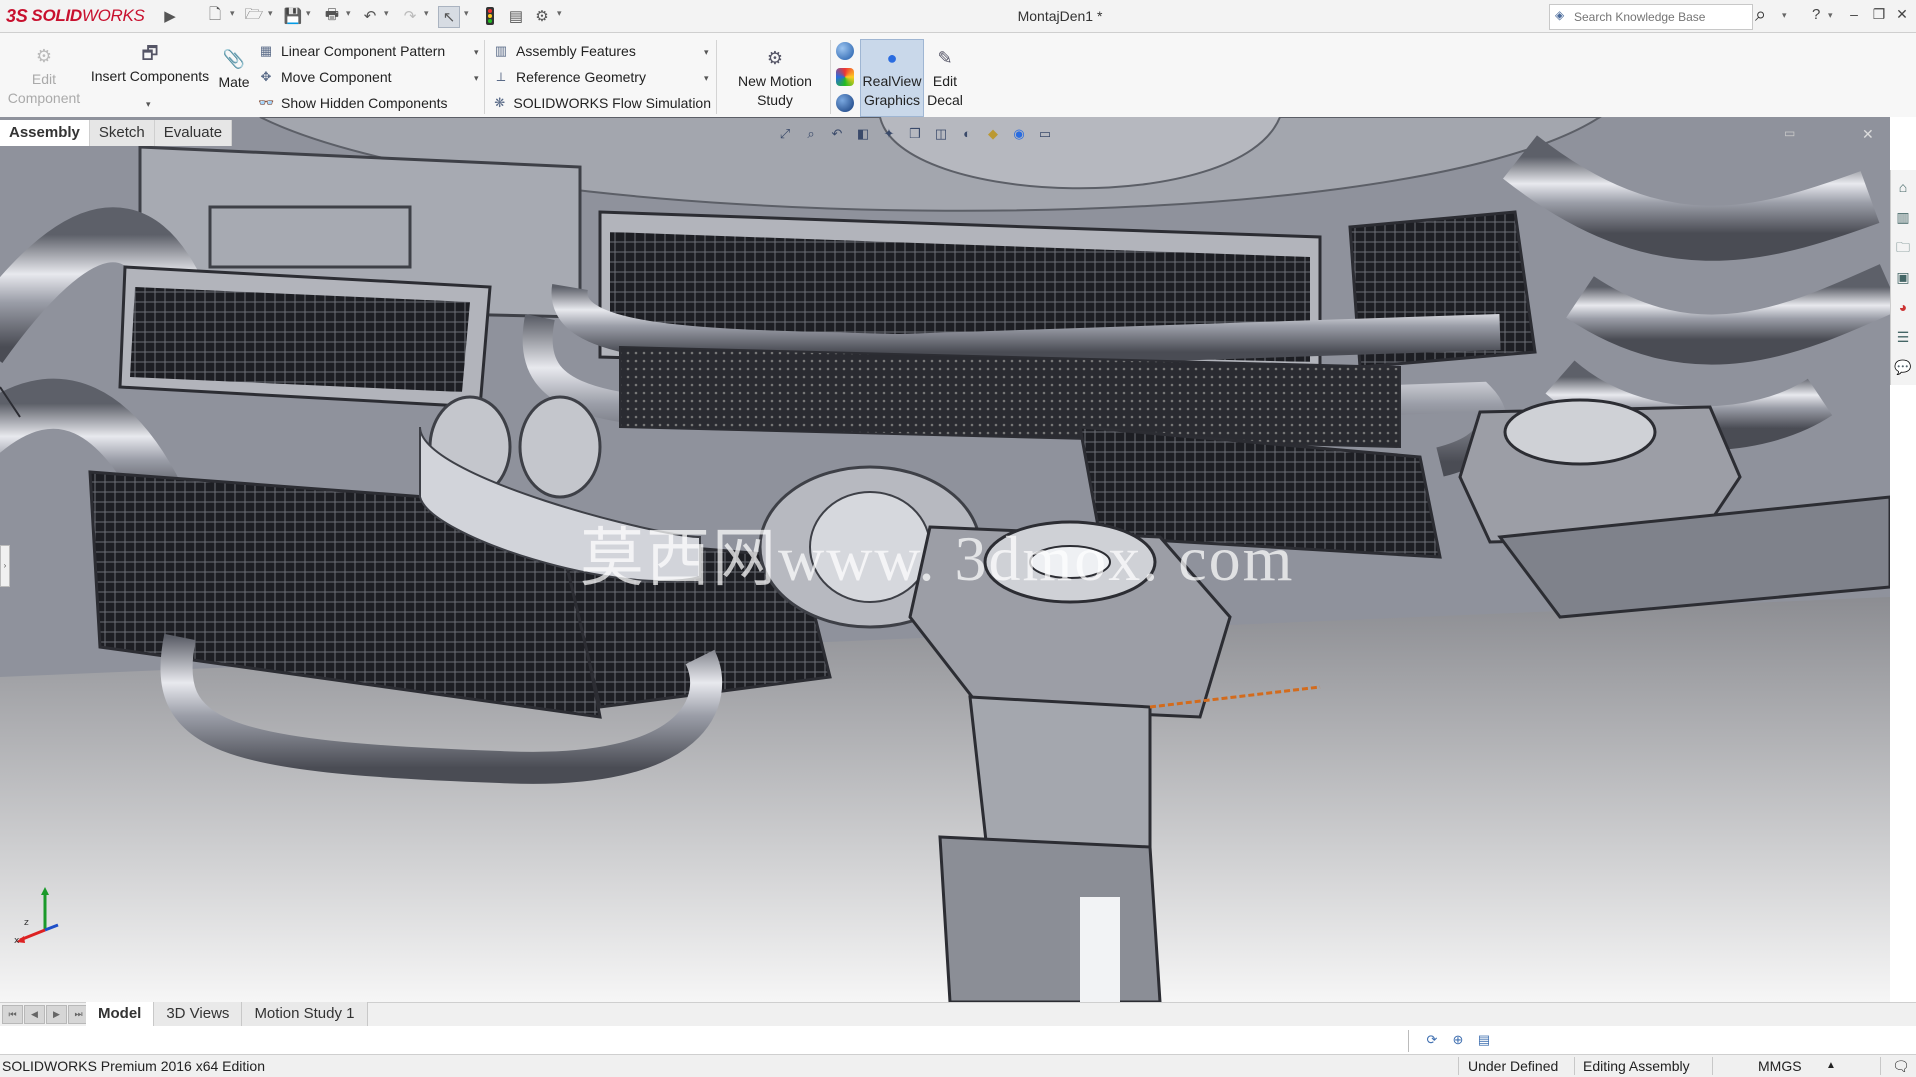 This screenshot has height=1077, width=1916. I want to click on redo-dropdown-caret: ▾, so click(426, 13).